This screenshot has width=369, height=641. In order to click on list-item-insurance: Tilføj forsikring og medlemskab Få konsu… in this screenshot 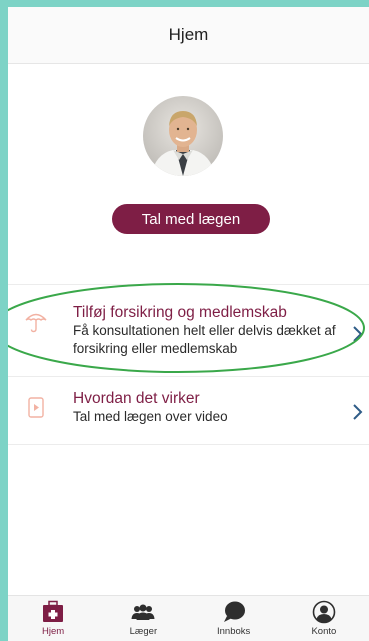, I will do `click(188, 335)`.